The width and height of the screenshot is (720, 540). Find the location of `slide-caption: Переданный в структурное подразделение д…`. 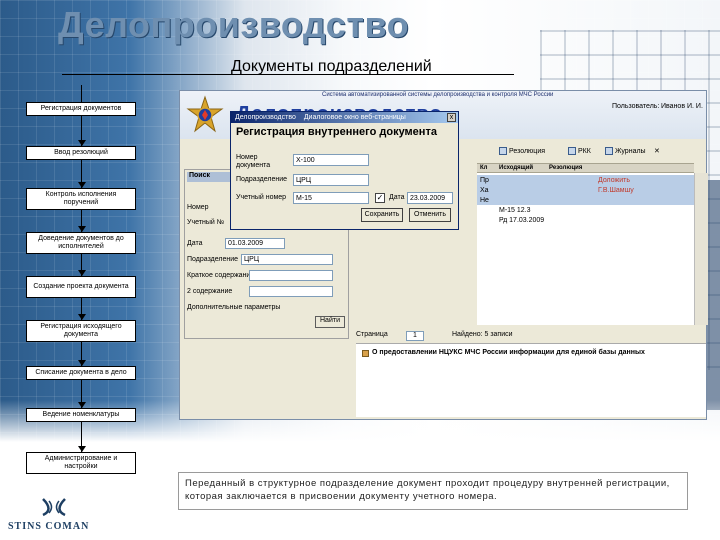

slide-caption: Переданный в структурное подразделение д… is located at coordinates (433, 491).